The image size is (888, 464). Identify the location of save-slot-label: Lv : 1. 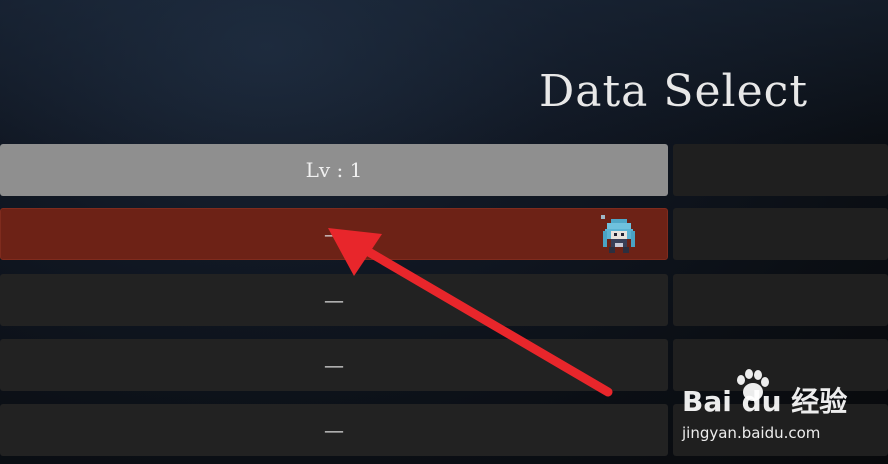
(334, 170).